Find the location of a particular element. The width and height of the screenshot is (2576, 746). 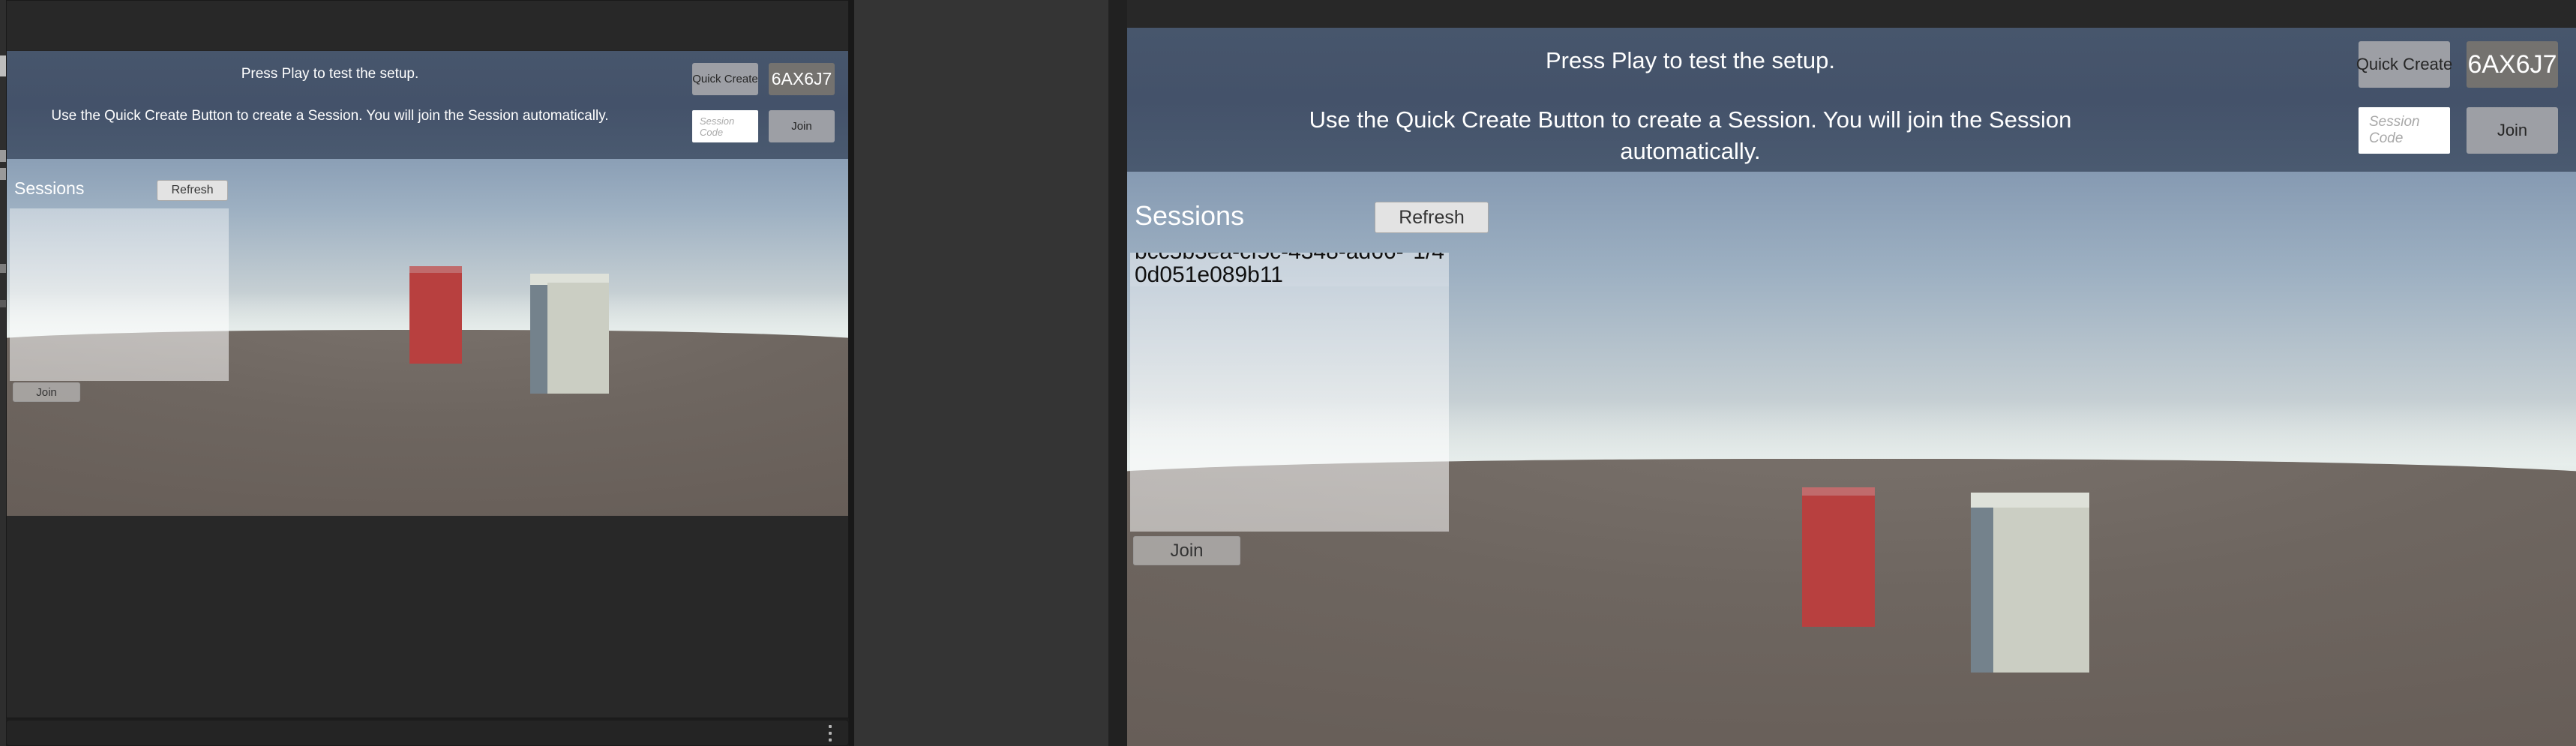

left-session-list is located at coordinates (120, 294).